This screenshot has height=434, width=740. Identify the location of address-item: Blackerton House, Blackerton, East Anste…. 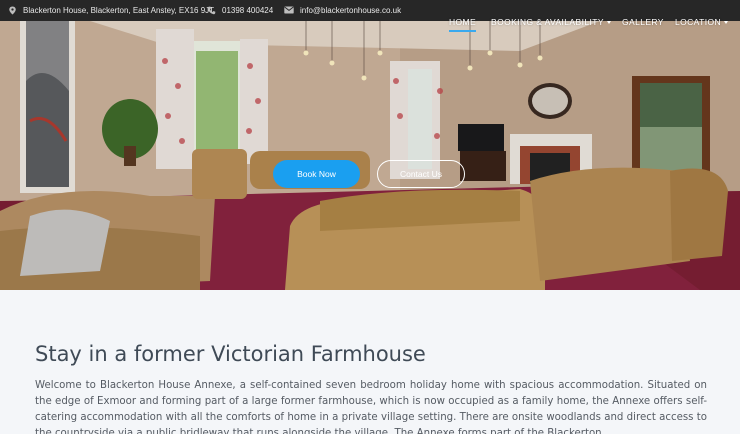
(111, 10).